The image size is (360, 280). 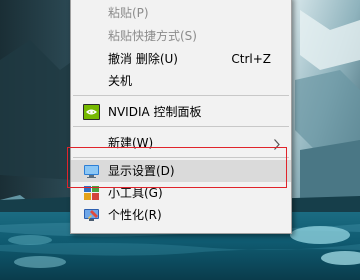 What do you see at coordinates (91, 193) in the screenshot?
I see `gadgets-icon` at bounding box center [91, 193].